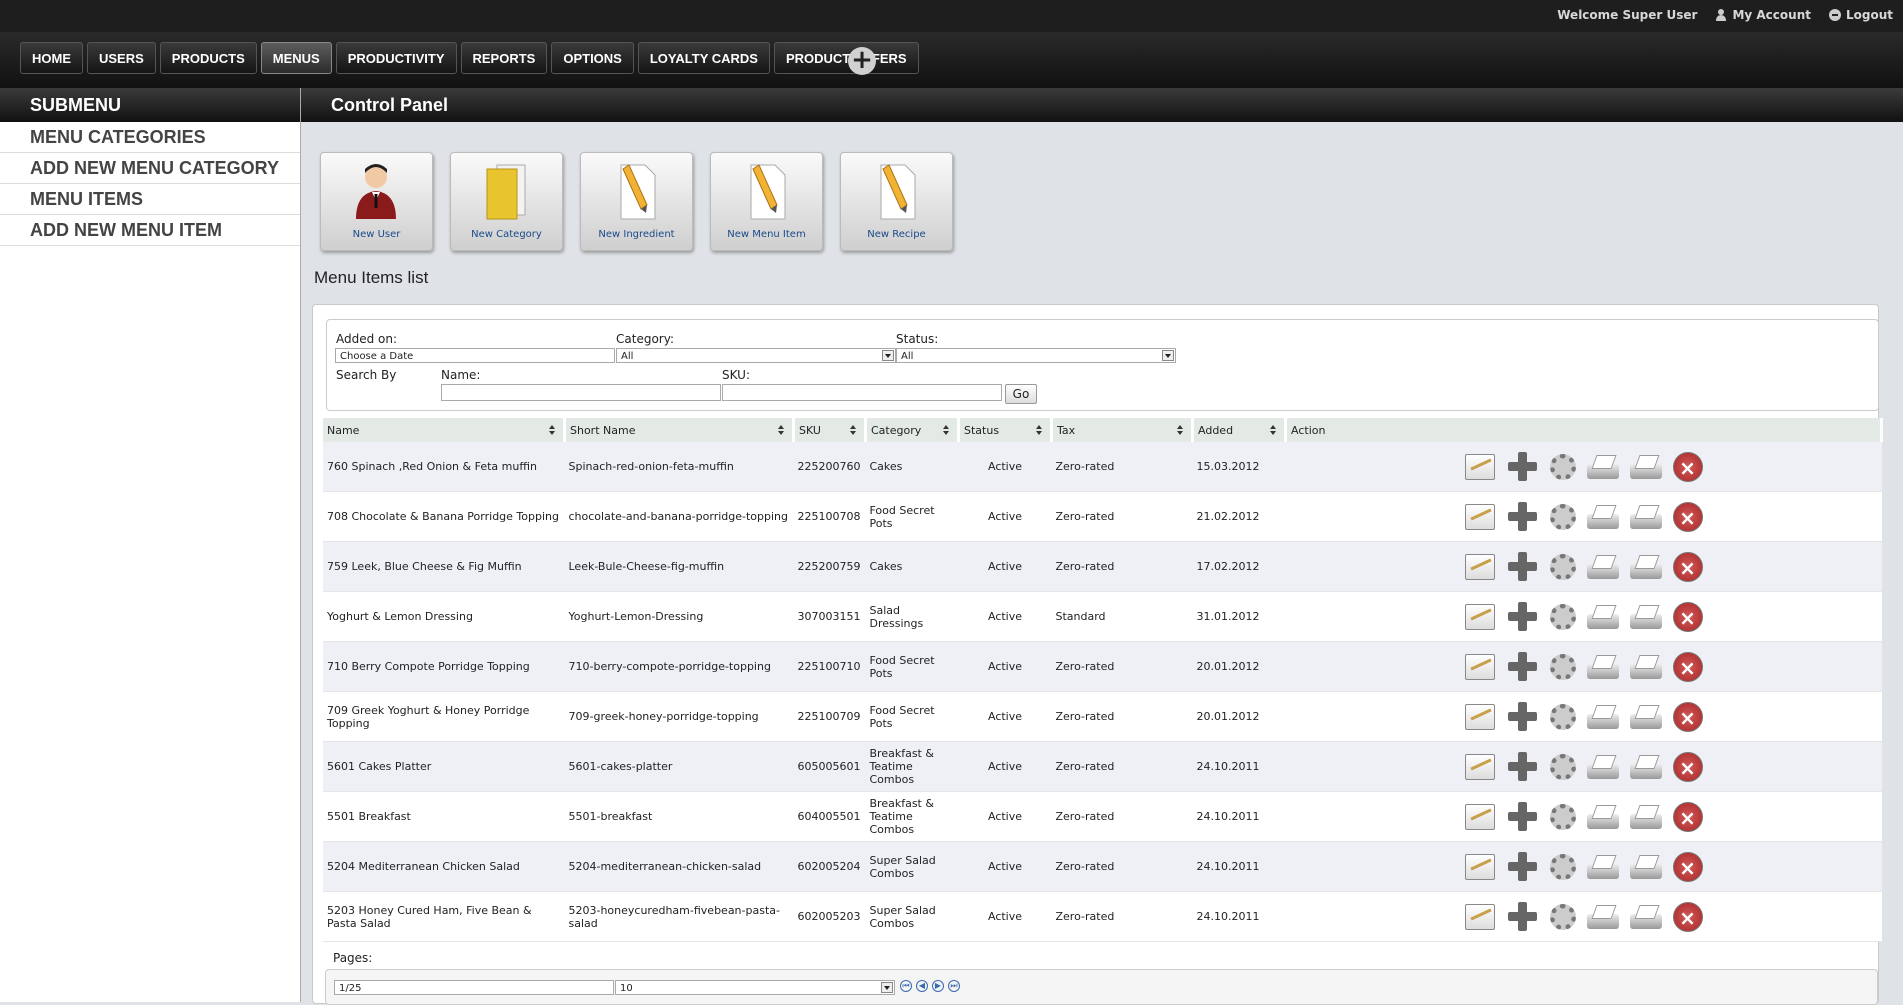  What do you see at coordinates (208, 58) in the screenshot?
I see `nav-tab-products: PRODUCTS` at bounding box center [208, 58].